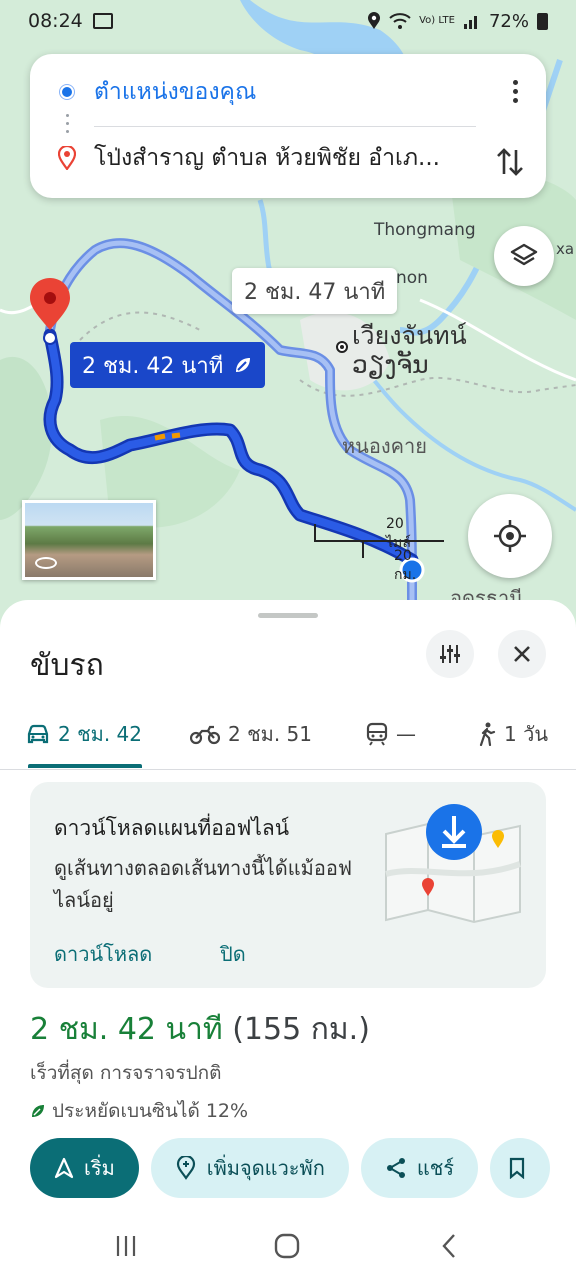 This screenshot has height=1280, width=576. What do you see at coordinates (395, 1168) in the screenshot?
I see `share-icon` at bounding box center [395, 1168].